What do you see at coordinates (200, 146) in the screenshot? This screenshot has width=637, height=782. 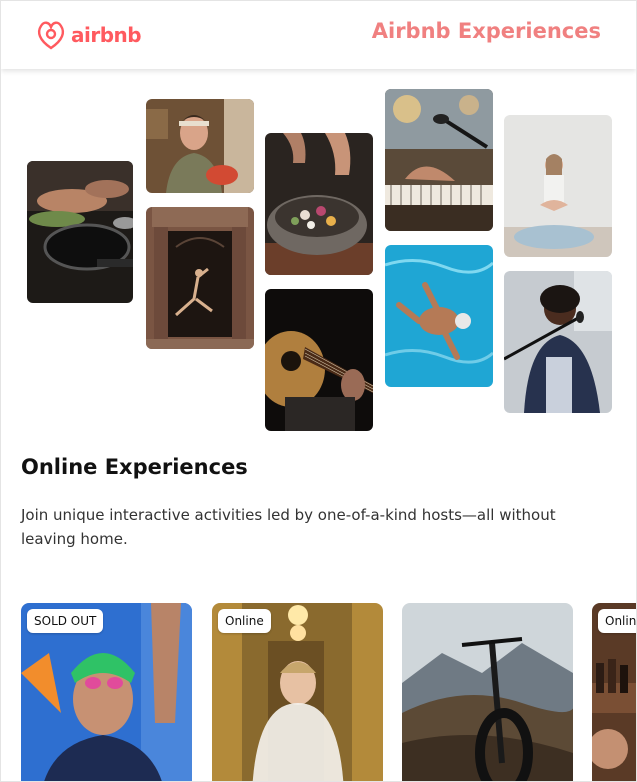 I see `woman-kitchen-photo` at bounding box center [200, 146].